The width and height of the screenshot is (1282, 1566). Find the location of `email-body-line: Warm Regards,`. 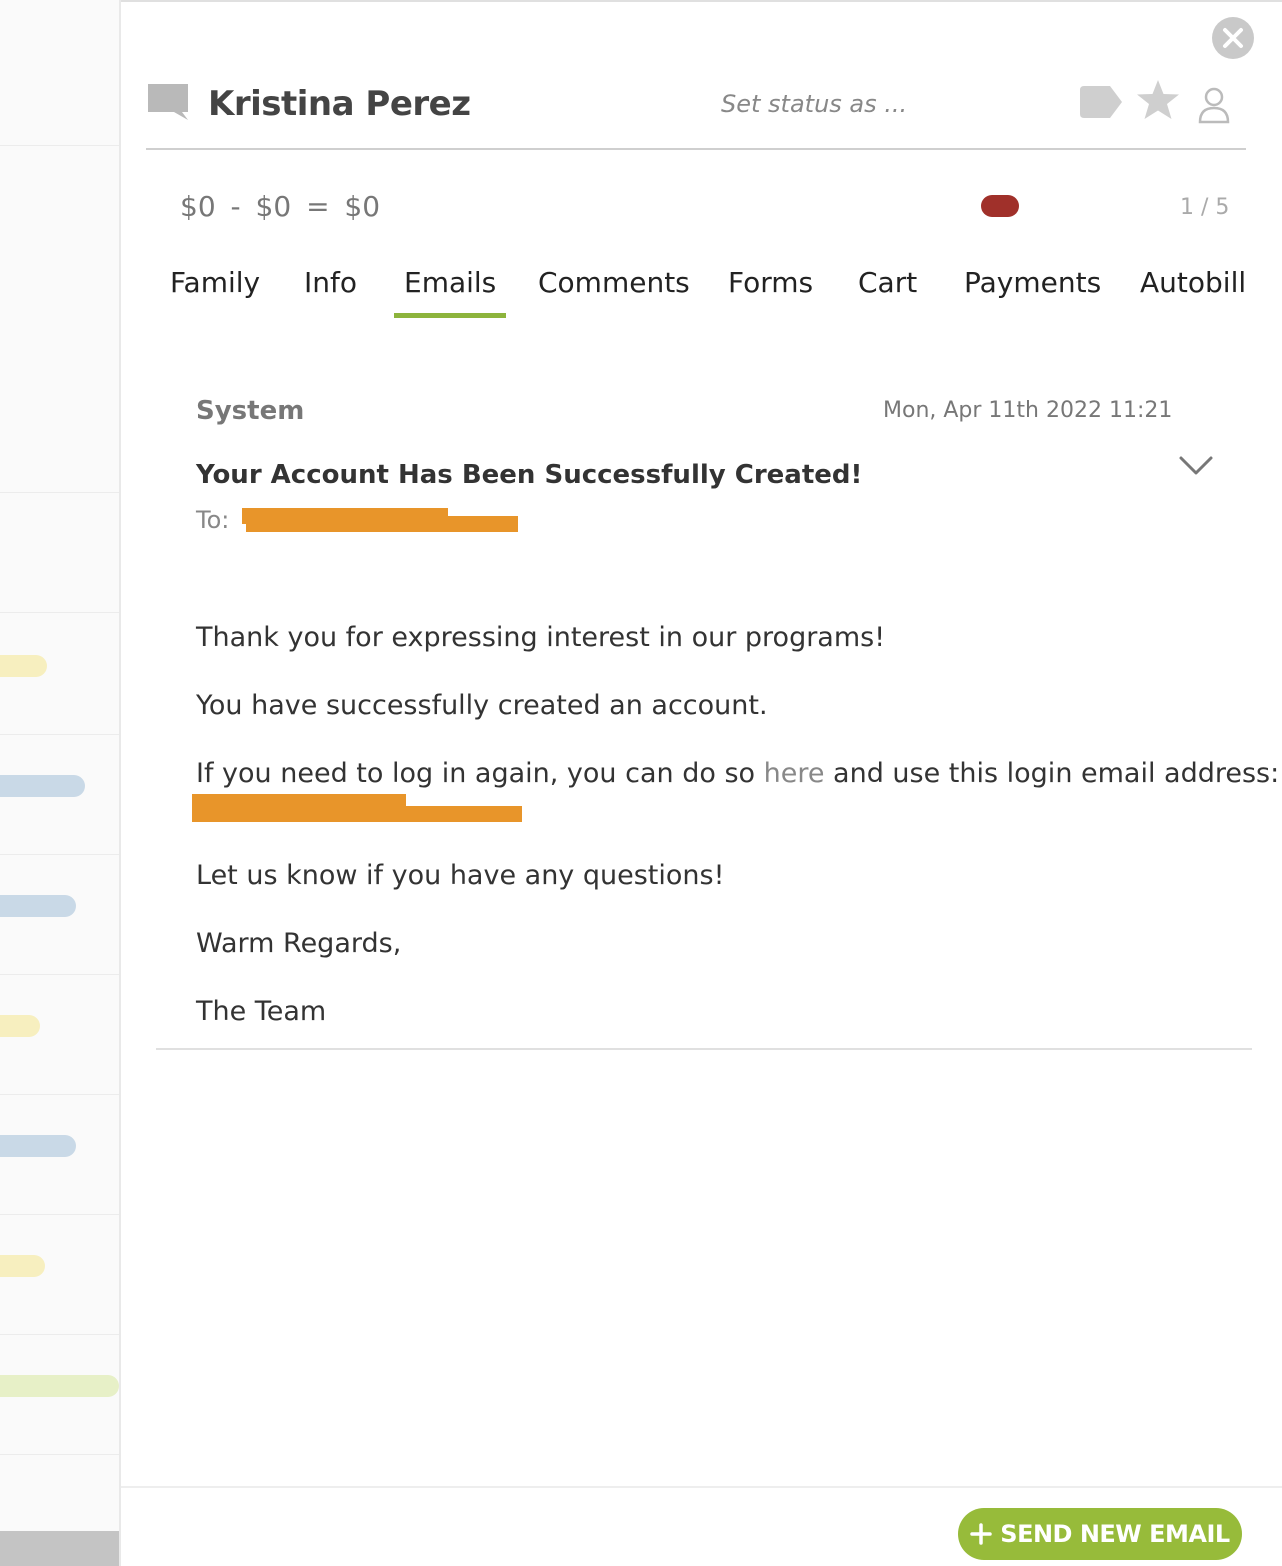

email-body-line: Warm Regards, is located at coordinates (299, 943).